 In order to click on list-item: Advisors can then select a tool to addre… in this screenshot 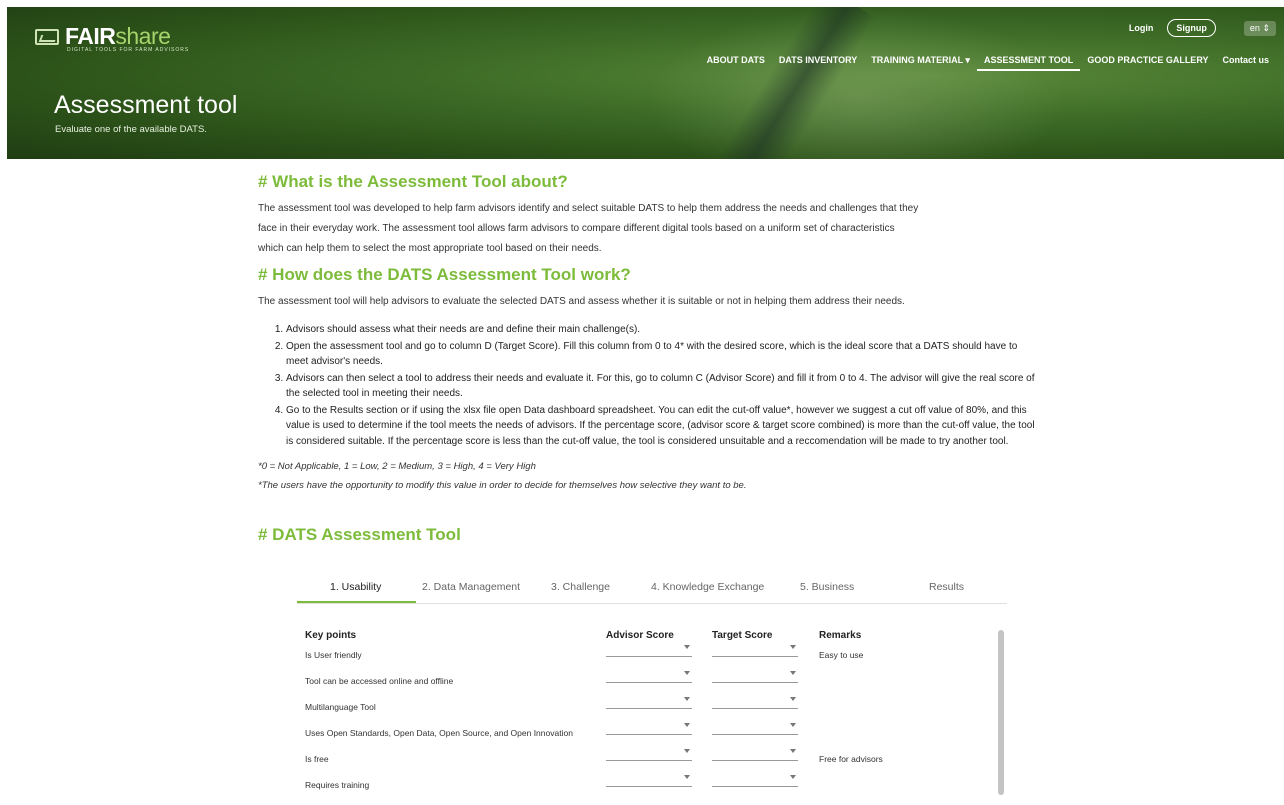, I will do `click(662, 386)`.